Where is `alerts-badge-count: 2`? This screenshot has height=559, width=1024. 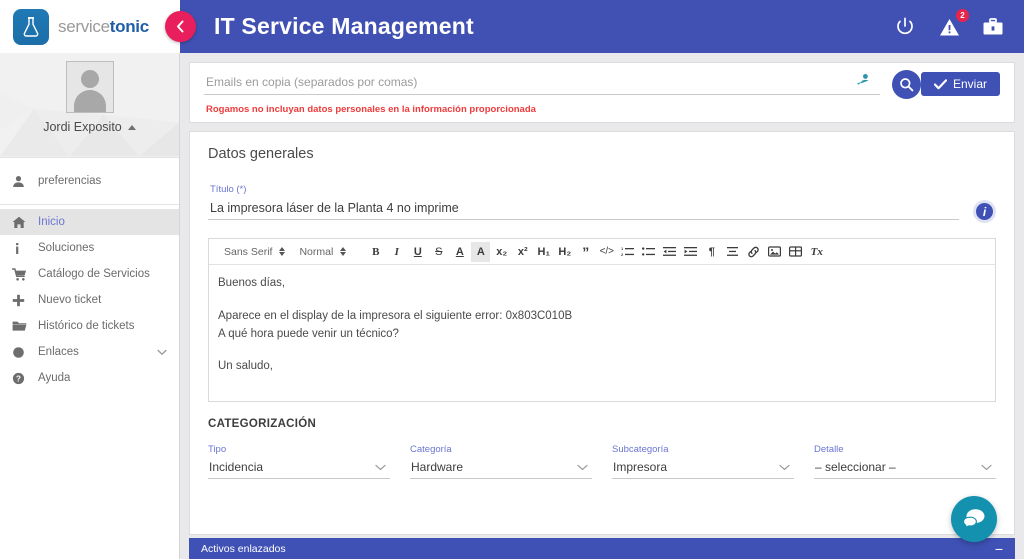 alerts-badge-count: 2 is located at coordinates (962, 15).